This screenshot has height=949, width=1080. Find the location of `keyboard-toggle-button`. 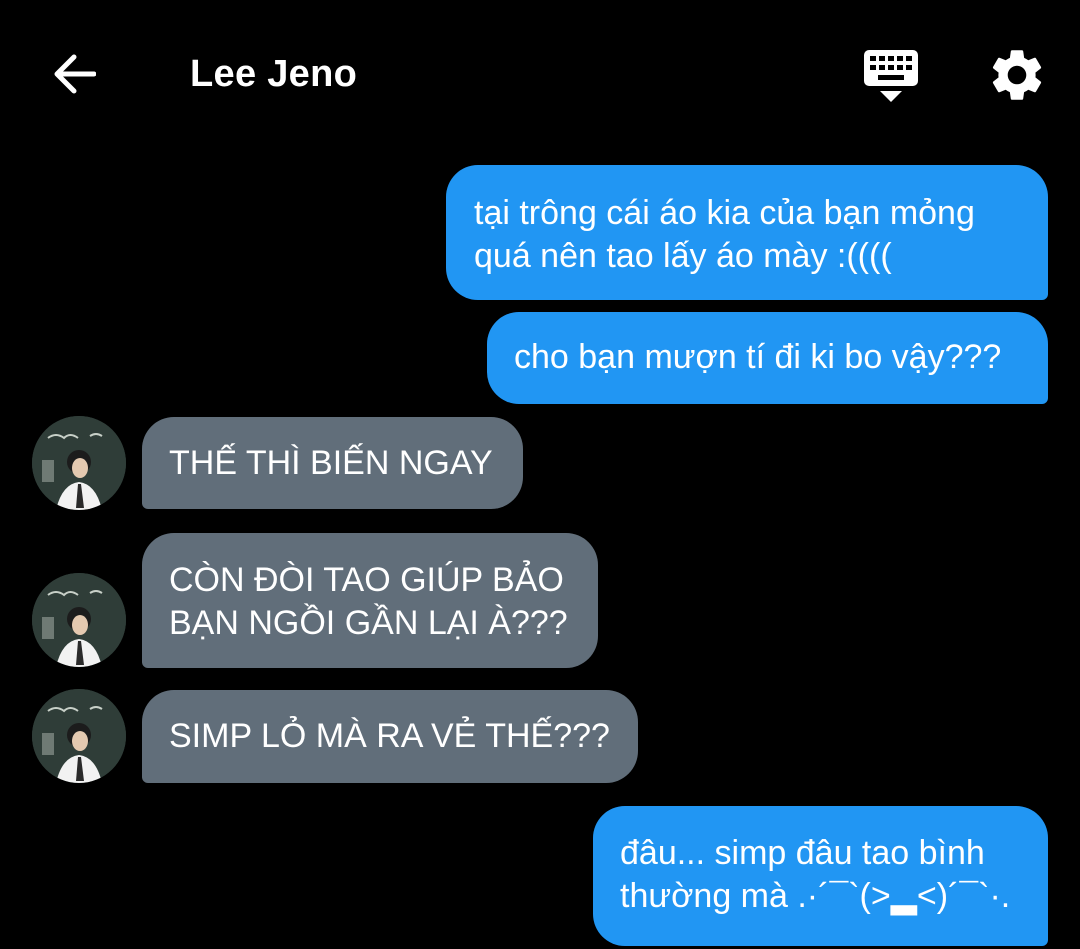

keyboard-toggle-button is located at coordinates (891, 75).